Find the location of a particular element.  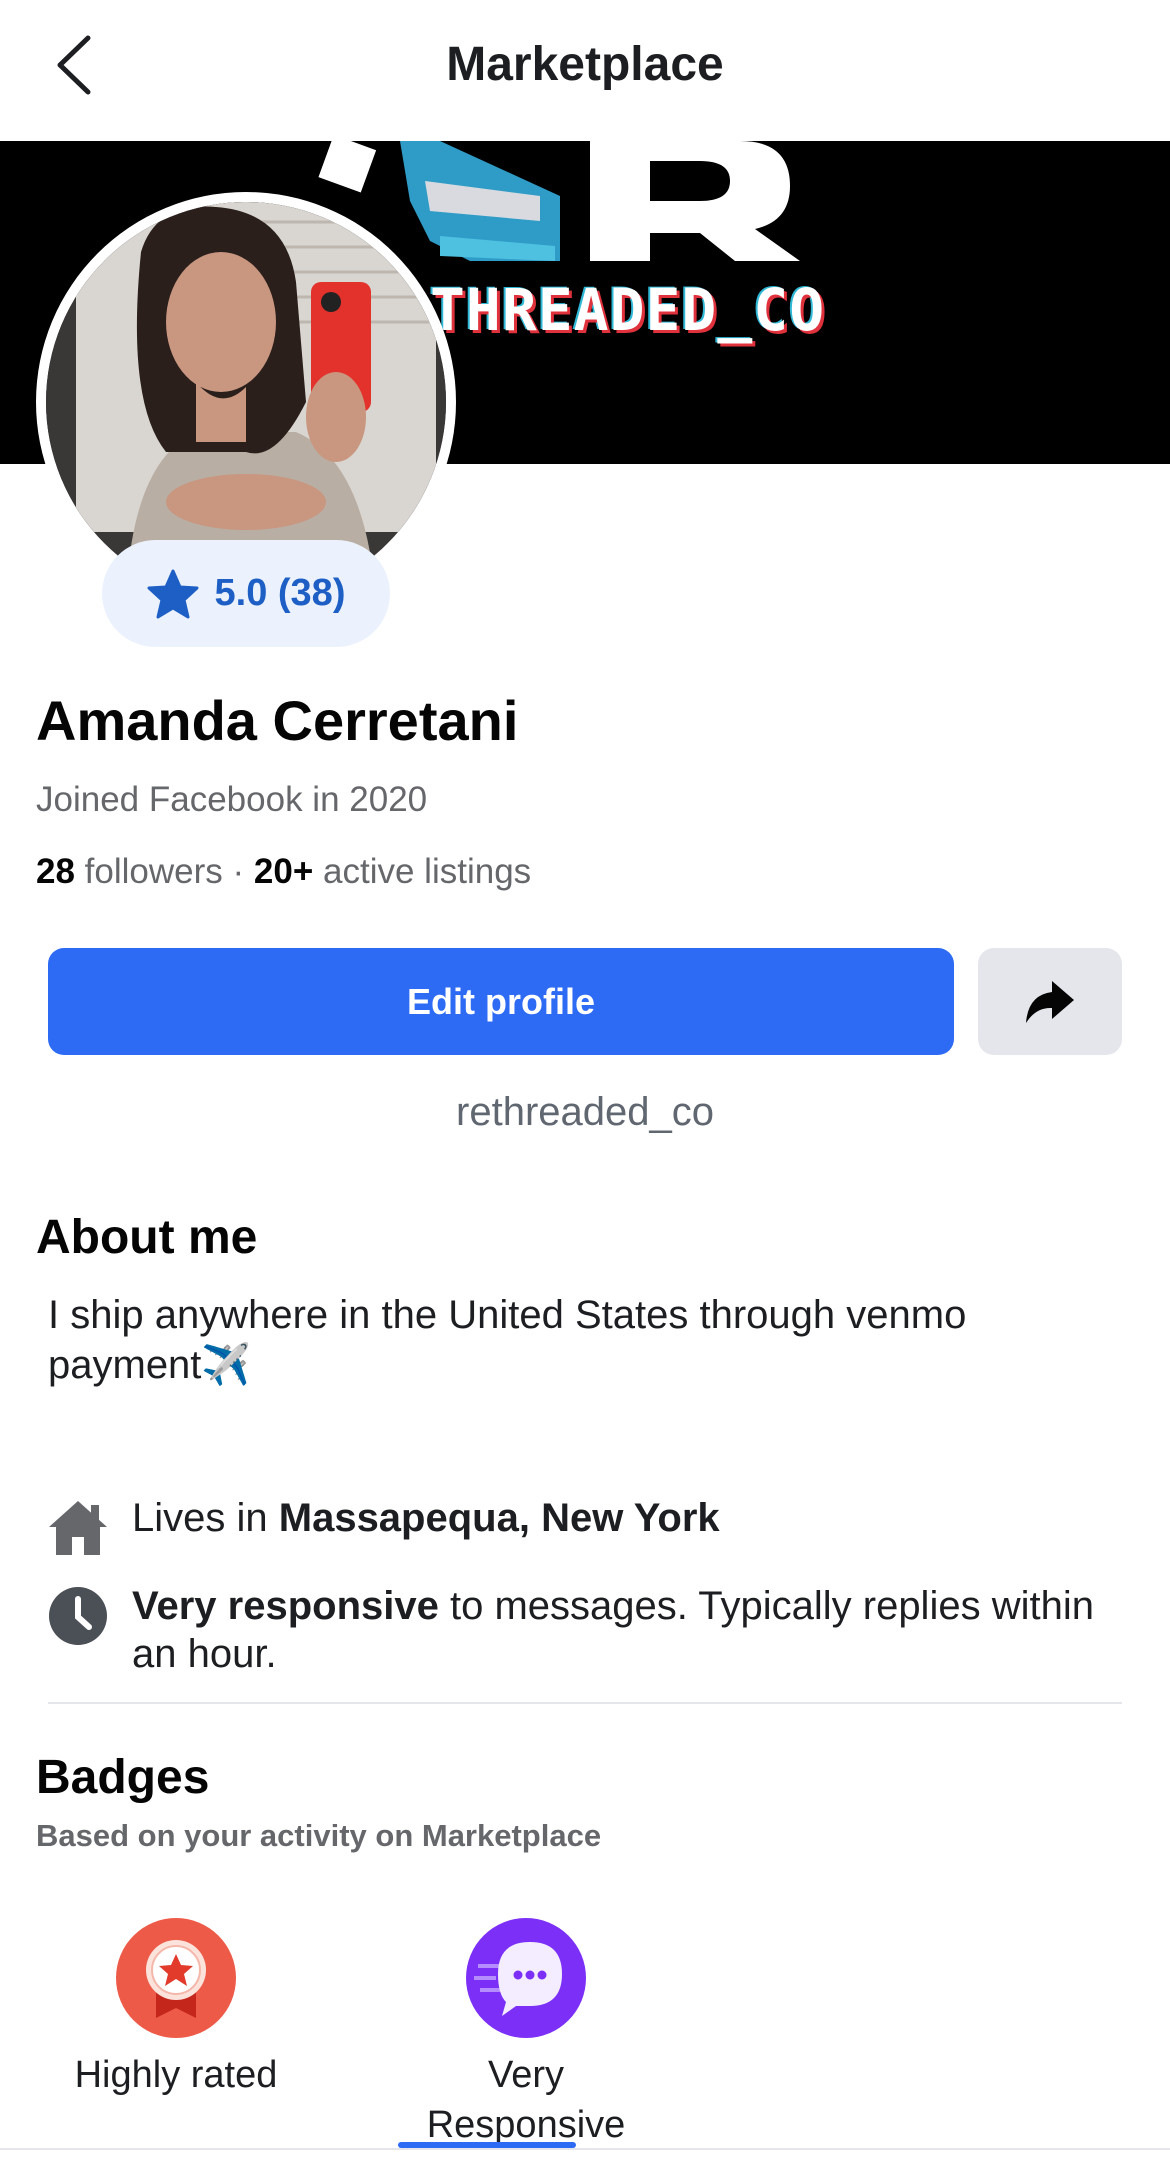

badges-subtitle: Based on your activity on Marketplace is located at coordinates (319, 1835).